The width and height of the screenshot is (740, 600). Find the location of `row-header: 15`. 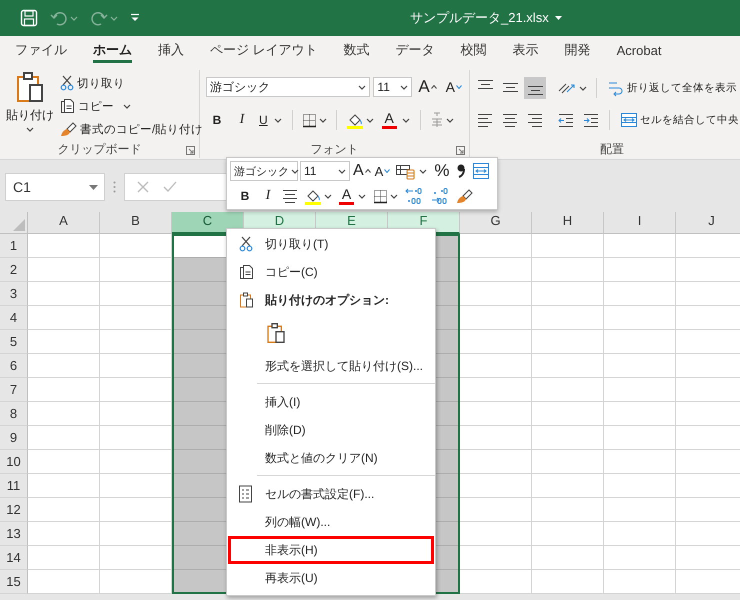

row-header: 15 is located at coordinates (14, 582).